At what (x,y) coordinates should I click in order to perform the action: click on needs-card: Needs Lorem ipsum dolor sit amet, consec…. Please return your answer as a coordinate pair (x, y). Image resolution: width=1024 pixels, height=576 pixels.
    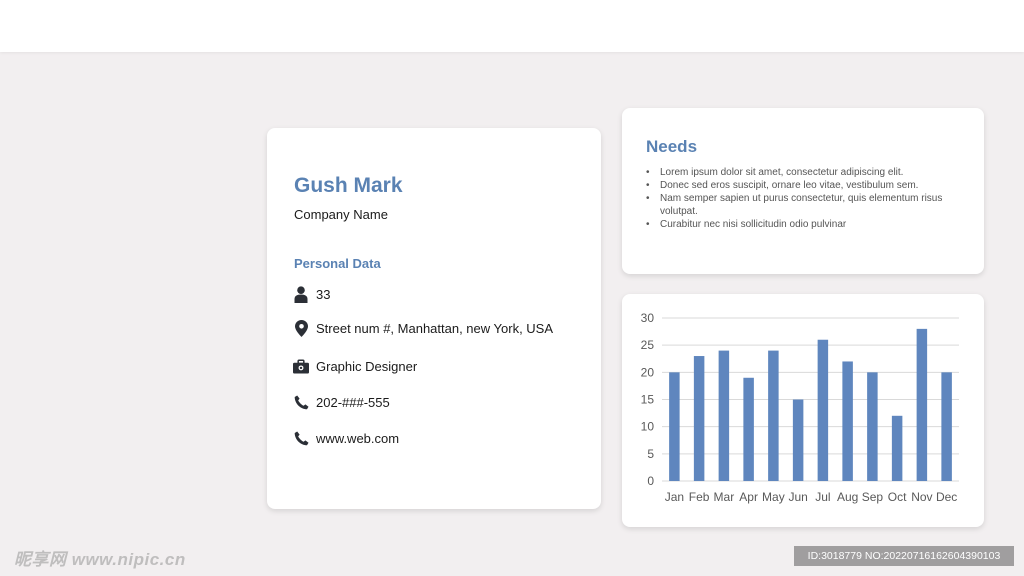
    Looking at the image, I should click on (803, 191).